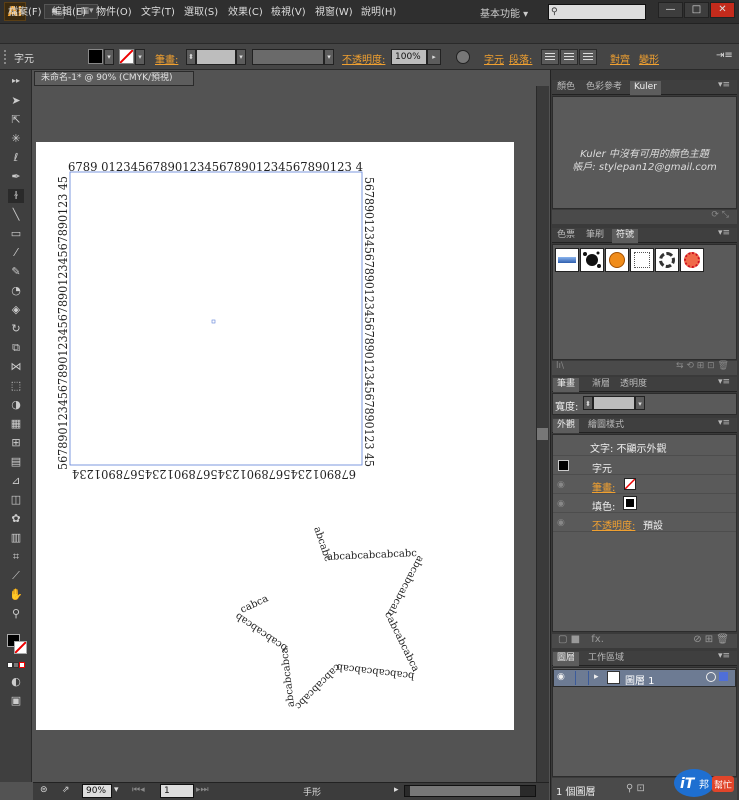 Image resolution: width=739 pixels, height=800 pixels. What do you see at coordinates (109, 57) in the screenshot?
I see `fill-dropdown: ▾` at bounding box center [109, 57].